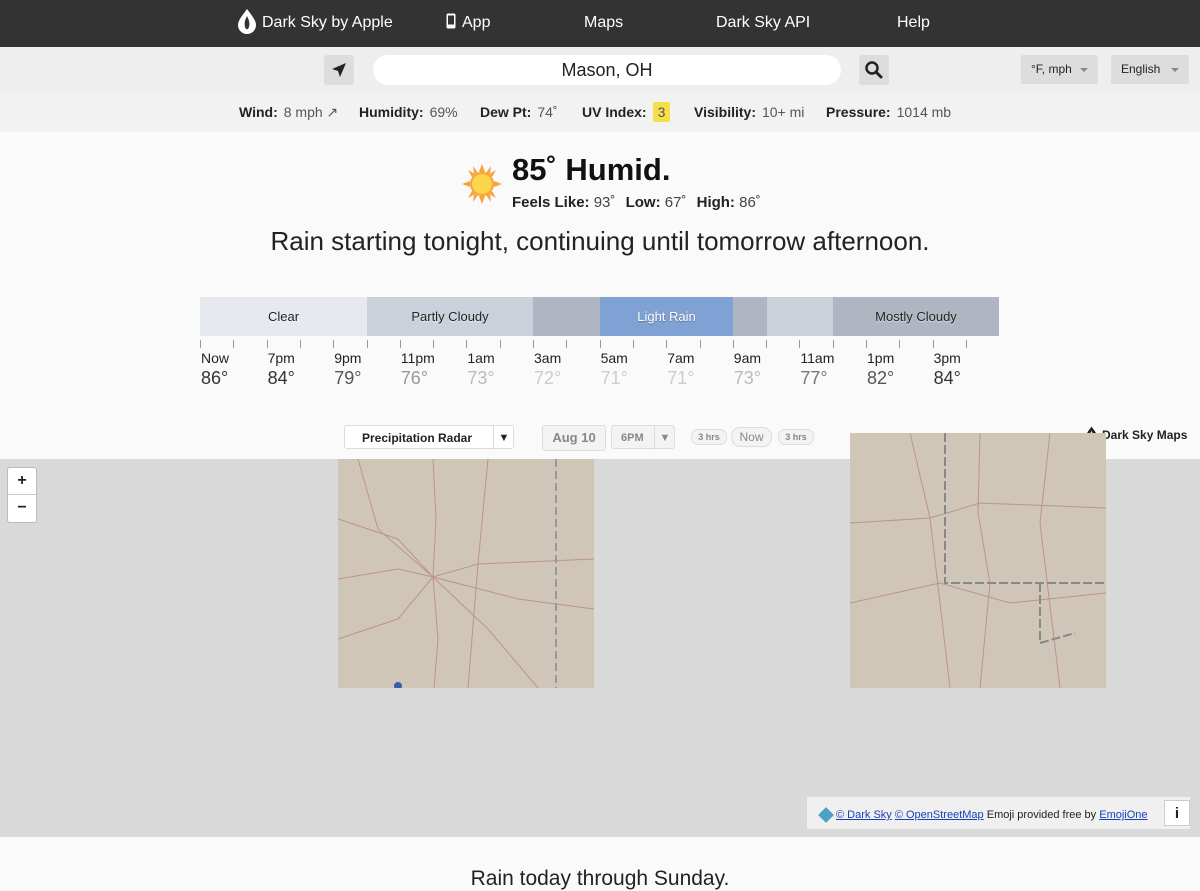 Image resolution: width=1200 pixels, height=891 pixels. What do you see at coordinates (391, 112) in the screenshot?
I see `humidity-label: Humidity:` at bounding box center [391, 112].